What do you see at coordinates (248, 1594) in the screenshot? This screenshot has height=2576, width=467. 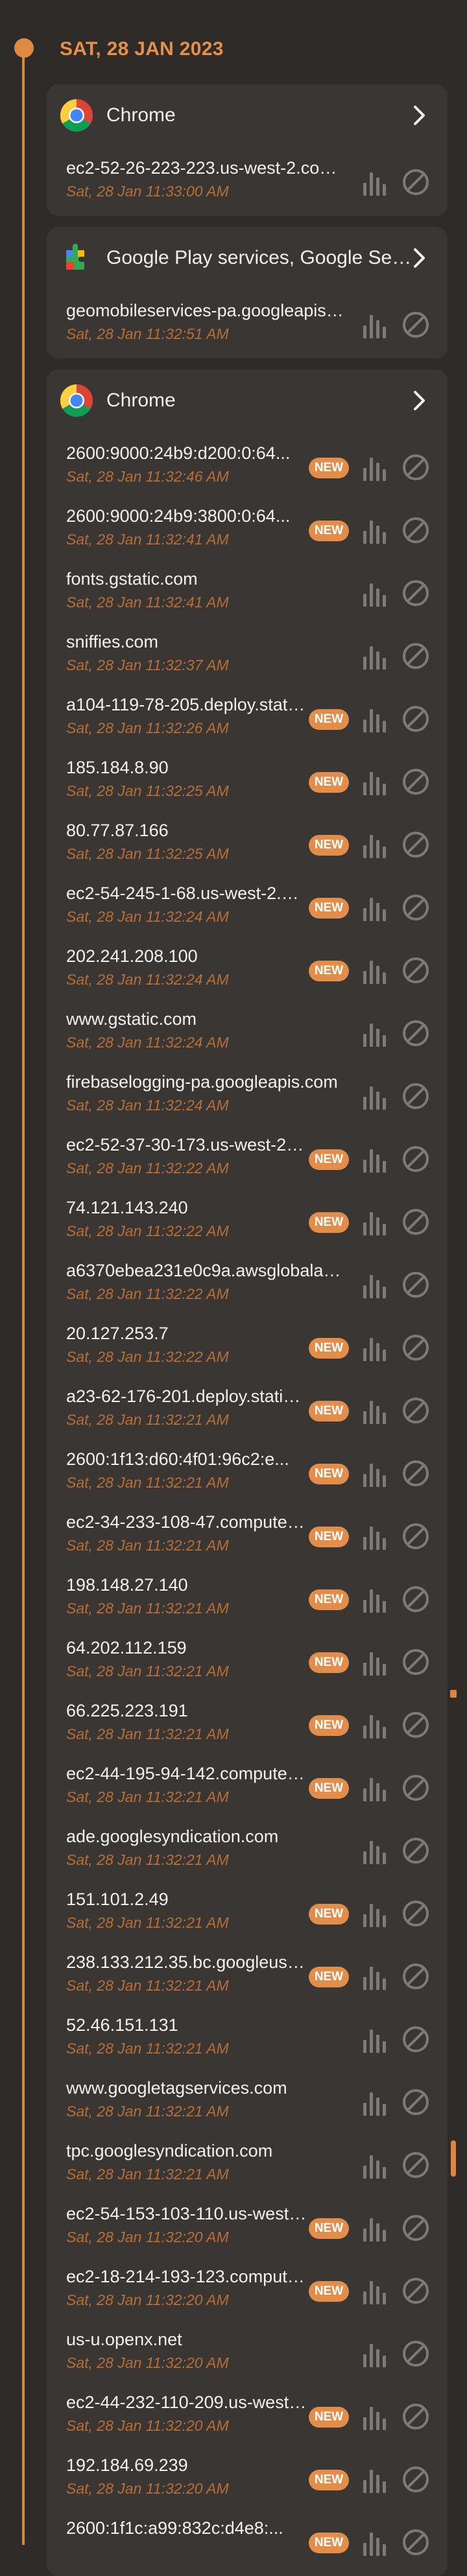 I see `connection-row: 198.148.27.140 Sat, 28 Jan 11:32:21 AM NEW` at bounding box center [248, 1594].